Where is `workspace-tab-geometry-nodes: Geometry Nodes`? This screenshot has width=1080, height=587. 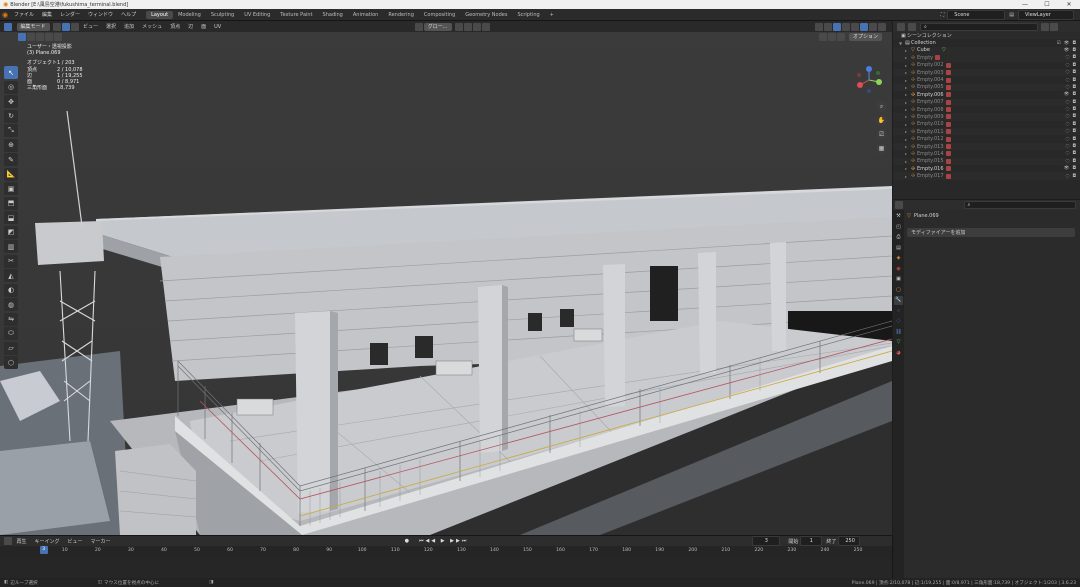
workspace-tab-geometry-nodes: Geometry Nodes is located at coordinates (486, 15).